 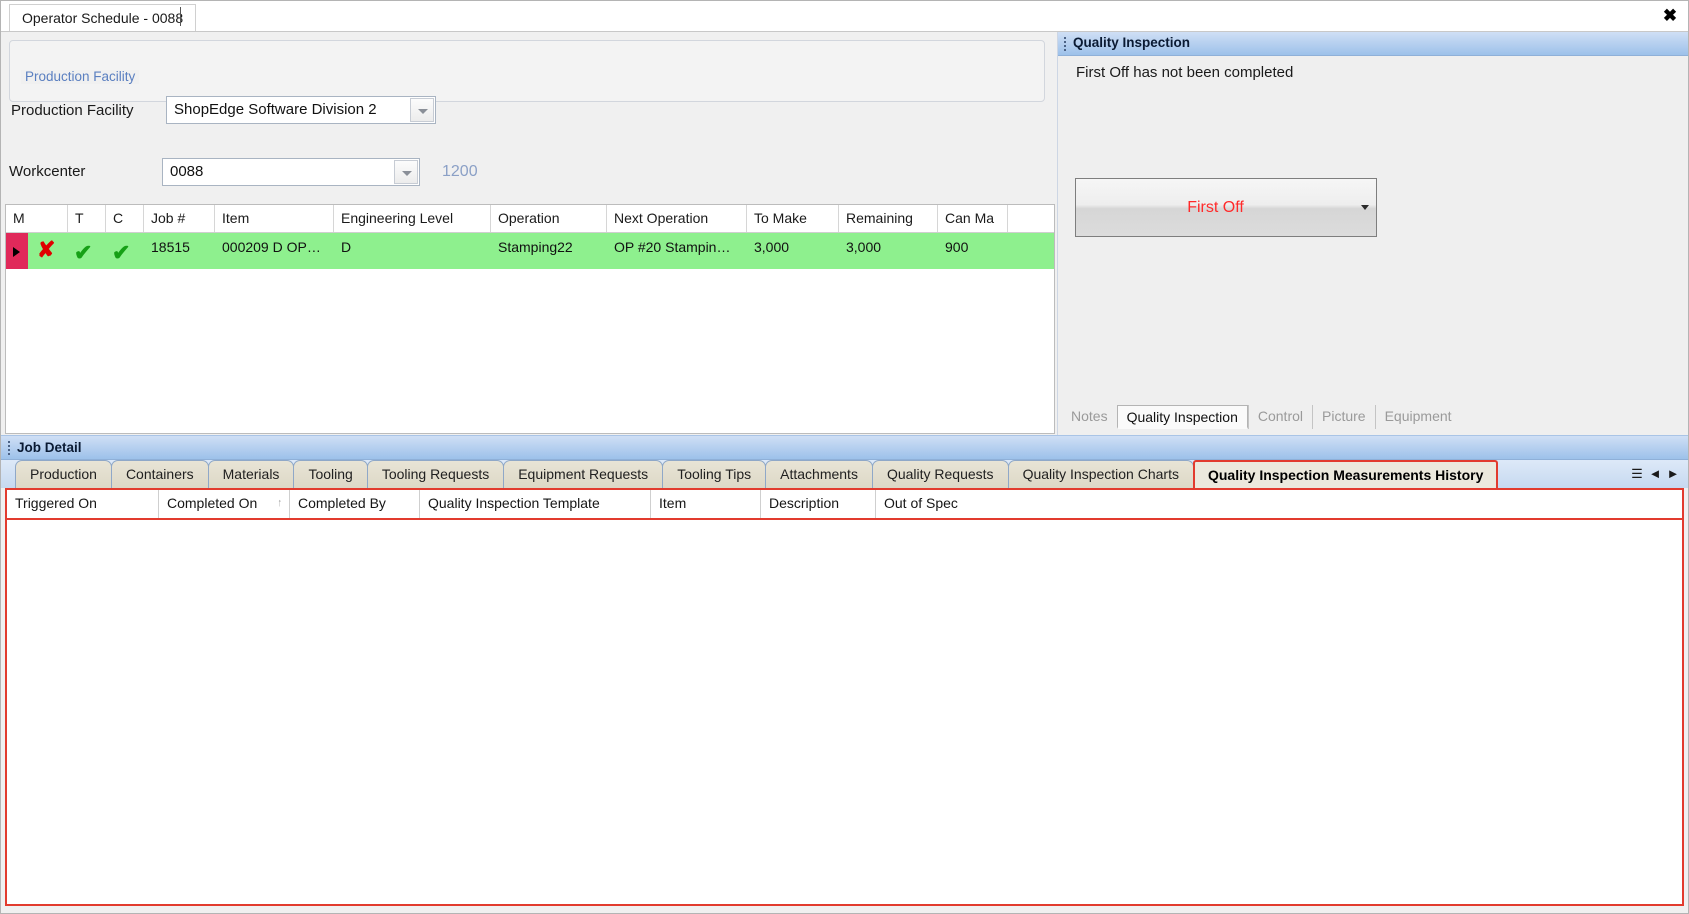 I want to click on job-detail-tab-tooling-tips: Tooling Tips, so click(x=714, y=474).